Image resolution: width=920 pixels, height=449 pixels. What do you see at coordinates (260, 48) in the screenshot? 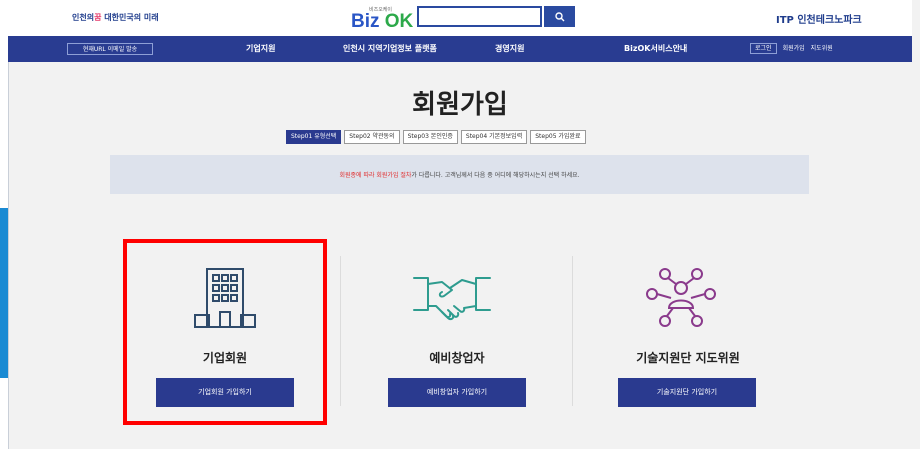
I see `nav-item-business-support: 기업지원` at bounding box center [260, 48].